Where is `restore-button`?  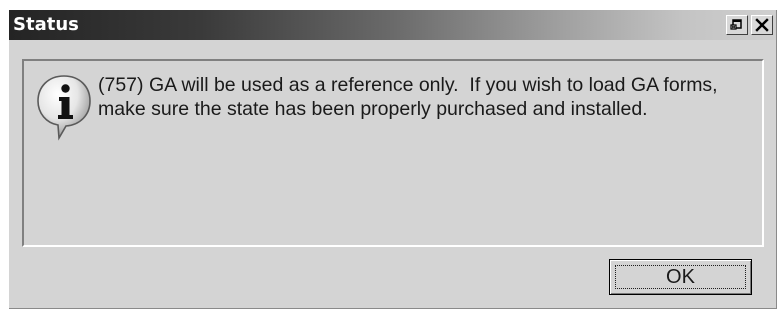
restore-button is located at coordinates (737, 25).